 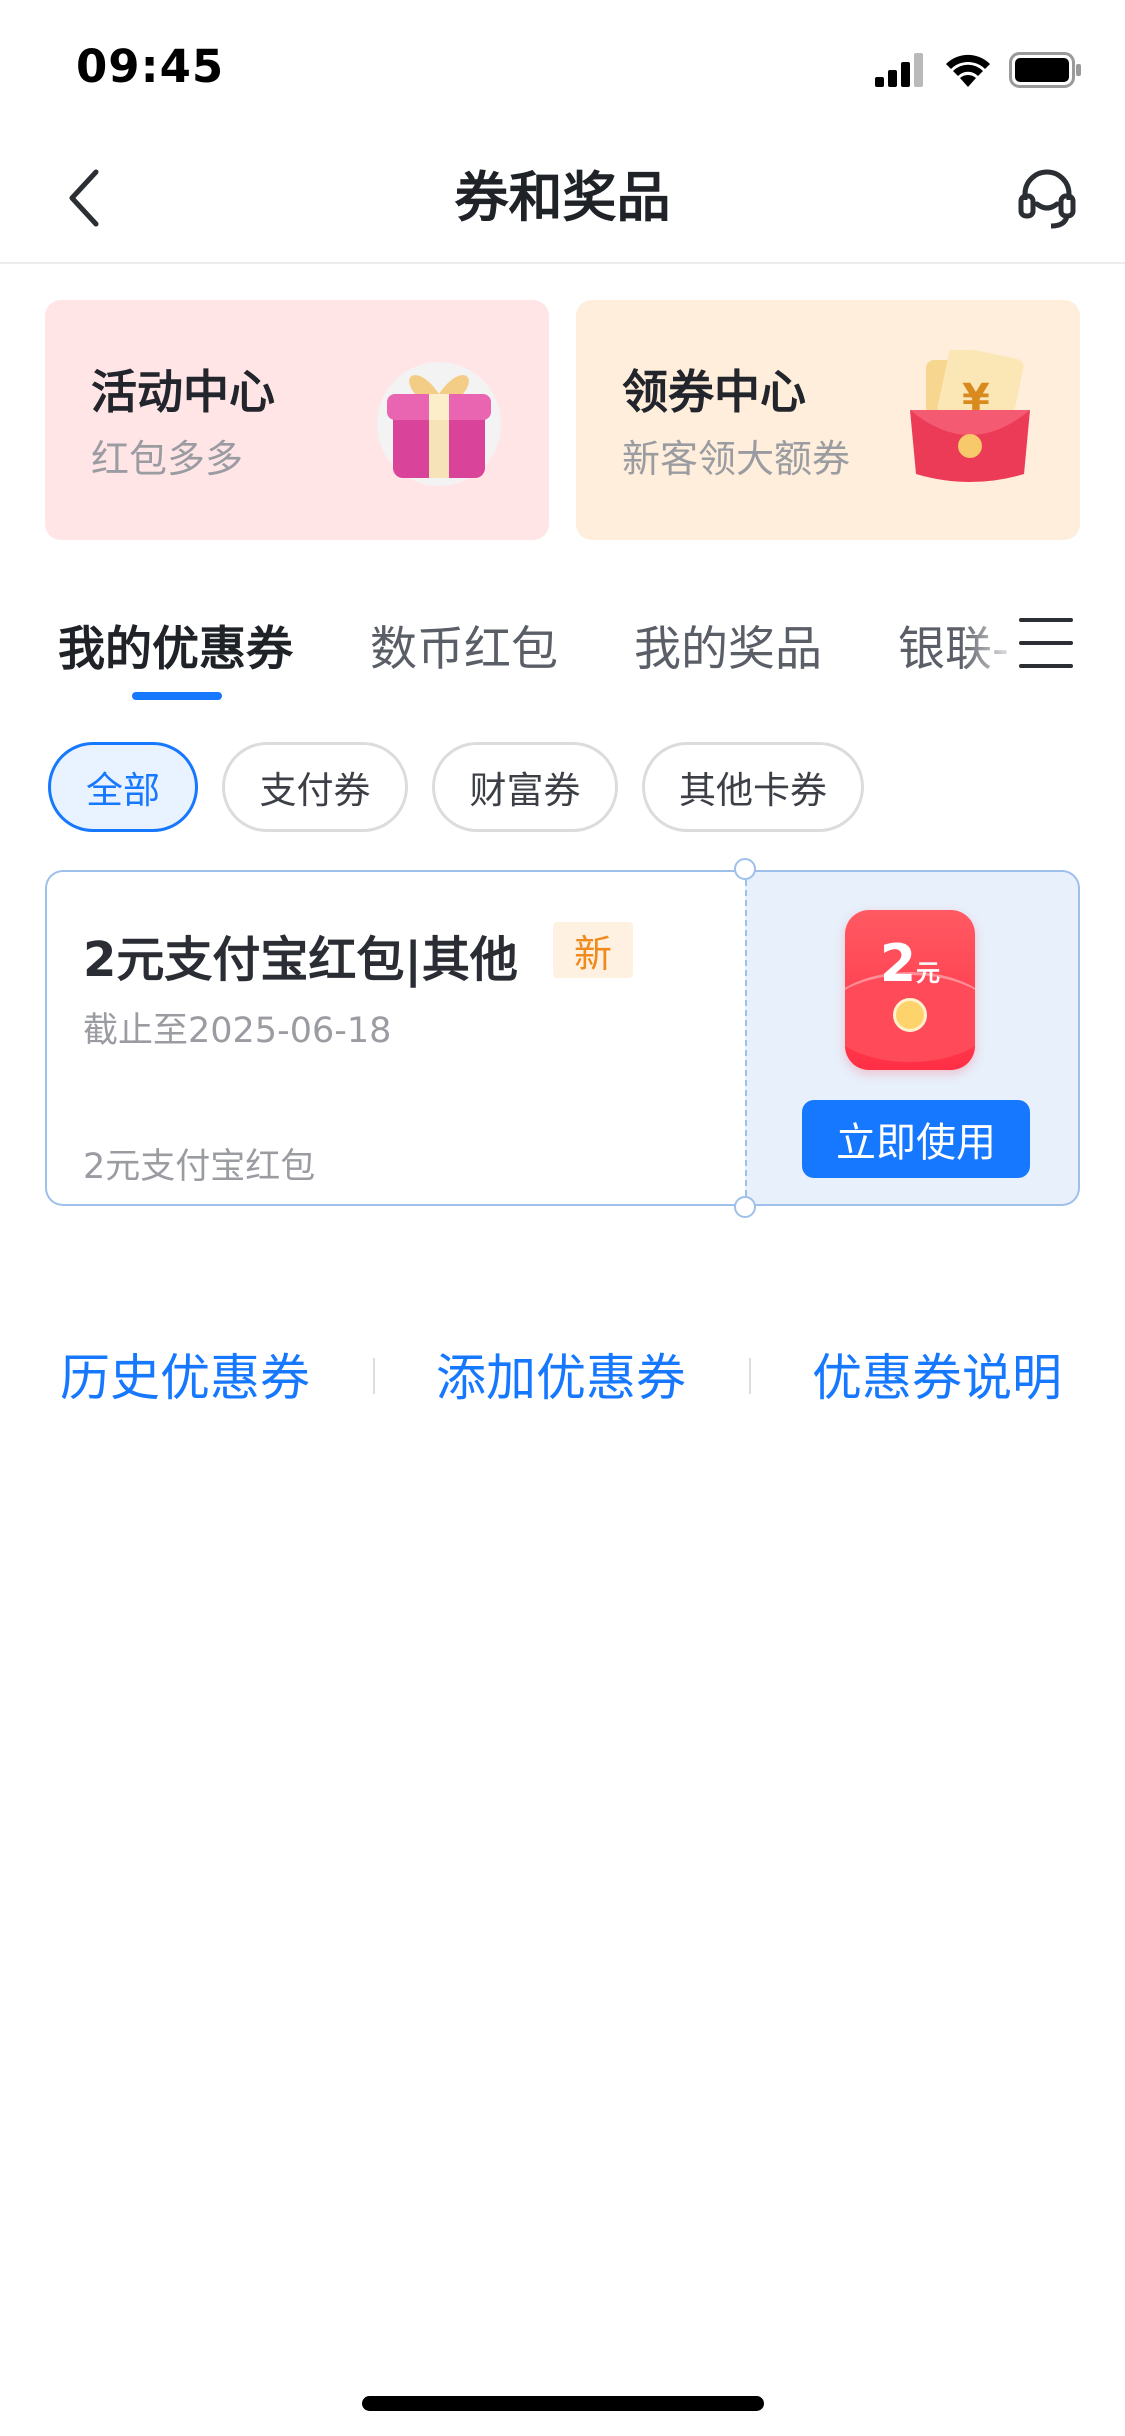 I want to click on activity-center-card: 活动中心 红包多多, so click(x=297, y=420).